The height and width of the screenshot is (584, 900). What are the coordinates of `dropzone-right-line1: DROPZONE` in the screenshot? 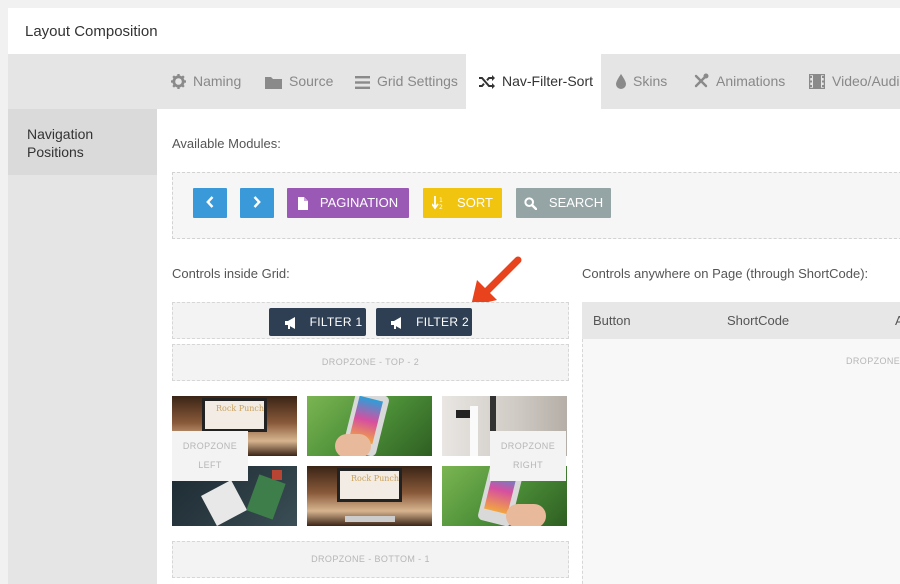 It's located at (528, 446).